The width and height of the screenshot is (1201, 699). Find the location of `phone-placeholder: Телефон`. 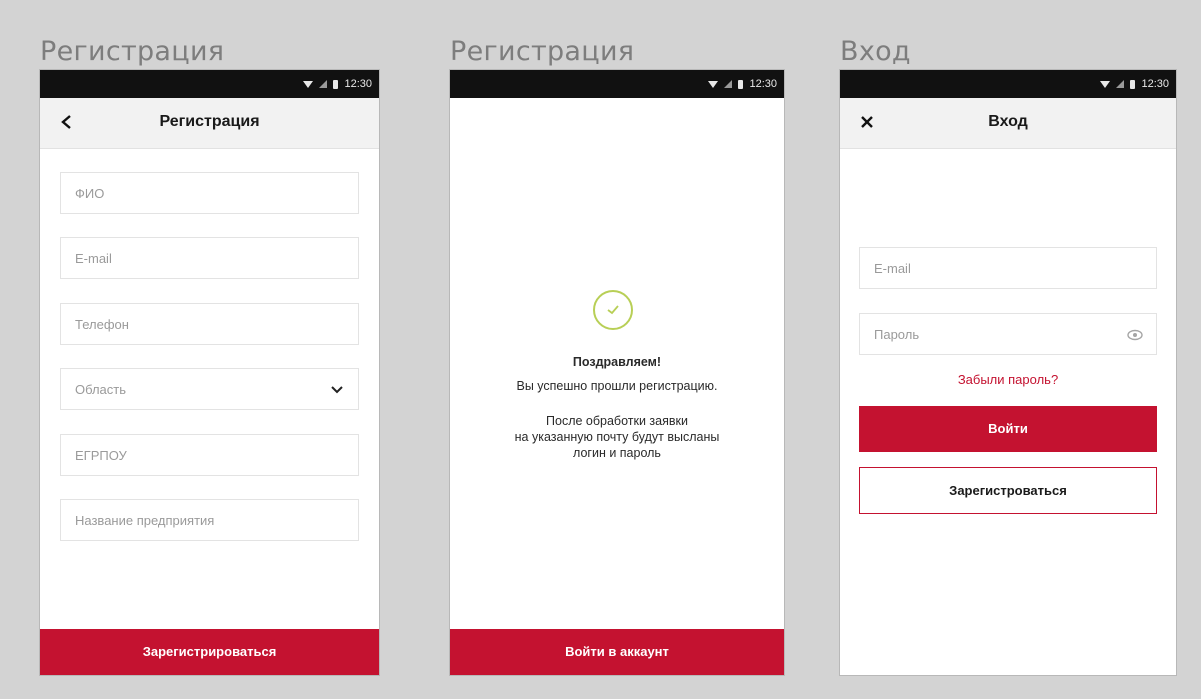

phone-placeholder: Телефон is located at coordinates (102, 324).